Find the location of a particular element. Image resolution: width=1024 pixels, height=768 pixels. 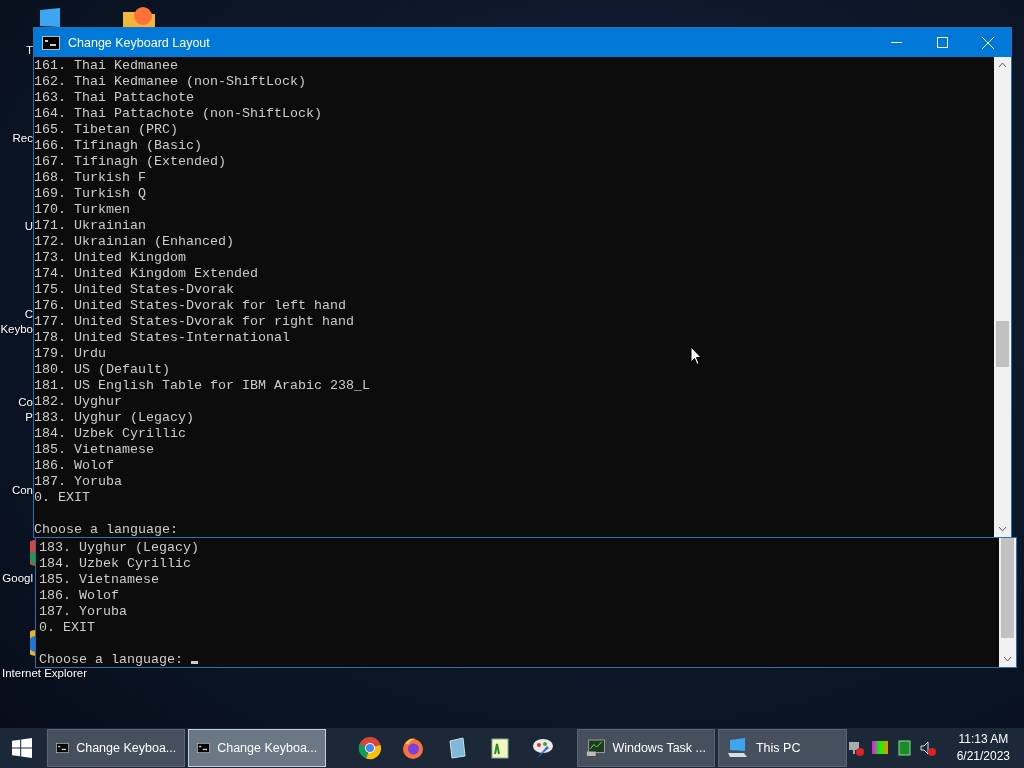

chrome-icon is located at coordinates (369, 748).